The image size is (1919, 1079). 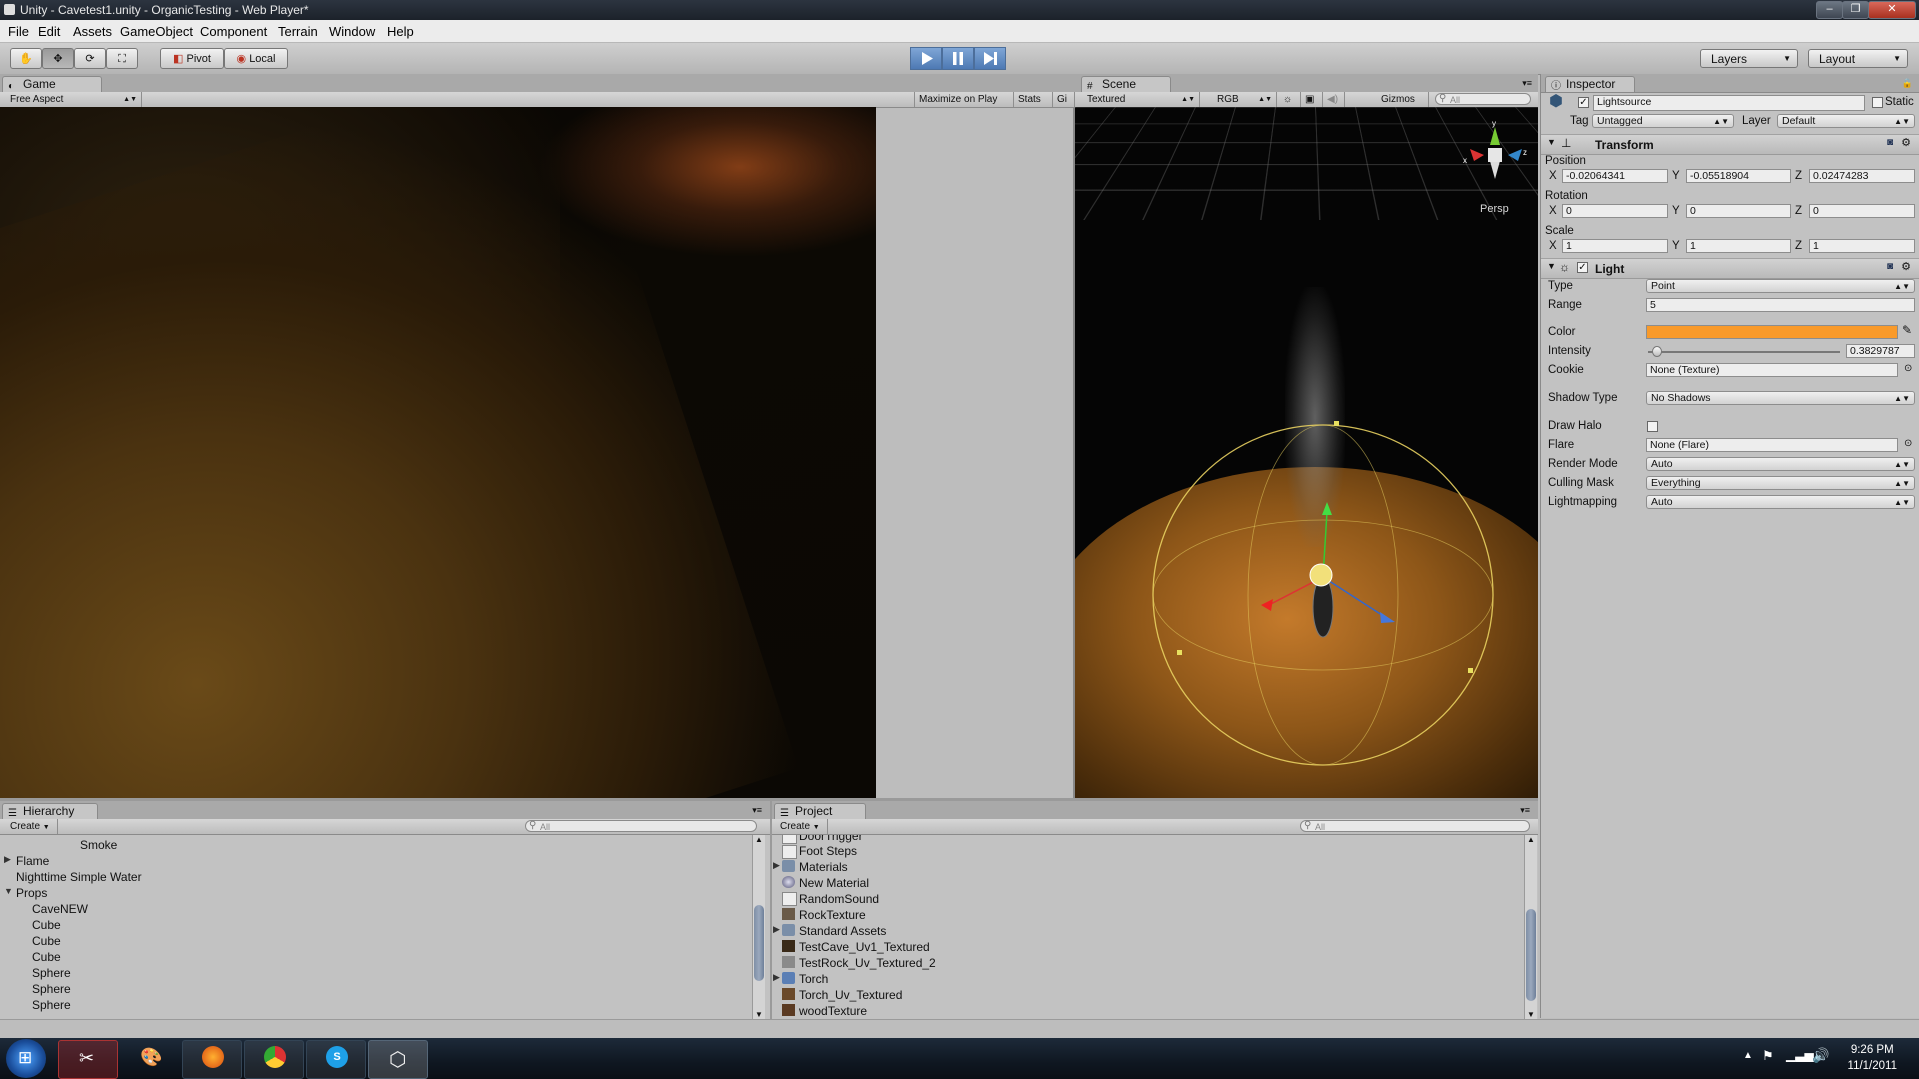 I want to click on volume-icon: 🔊, so click(x=1820, y=1055).